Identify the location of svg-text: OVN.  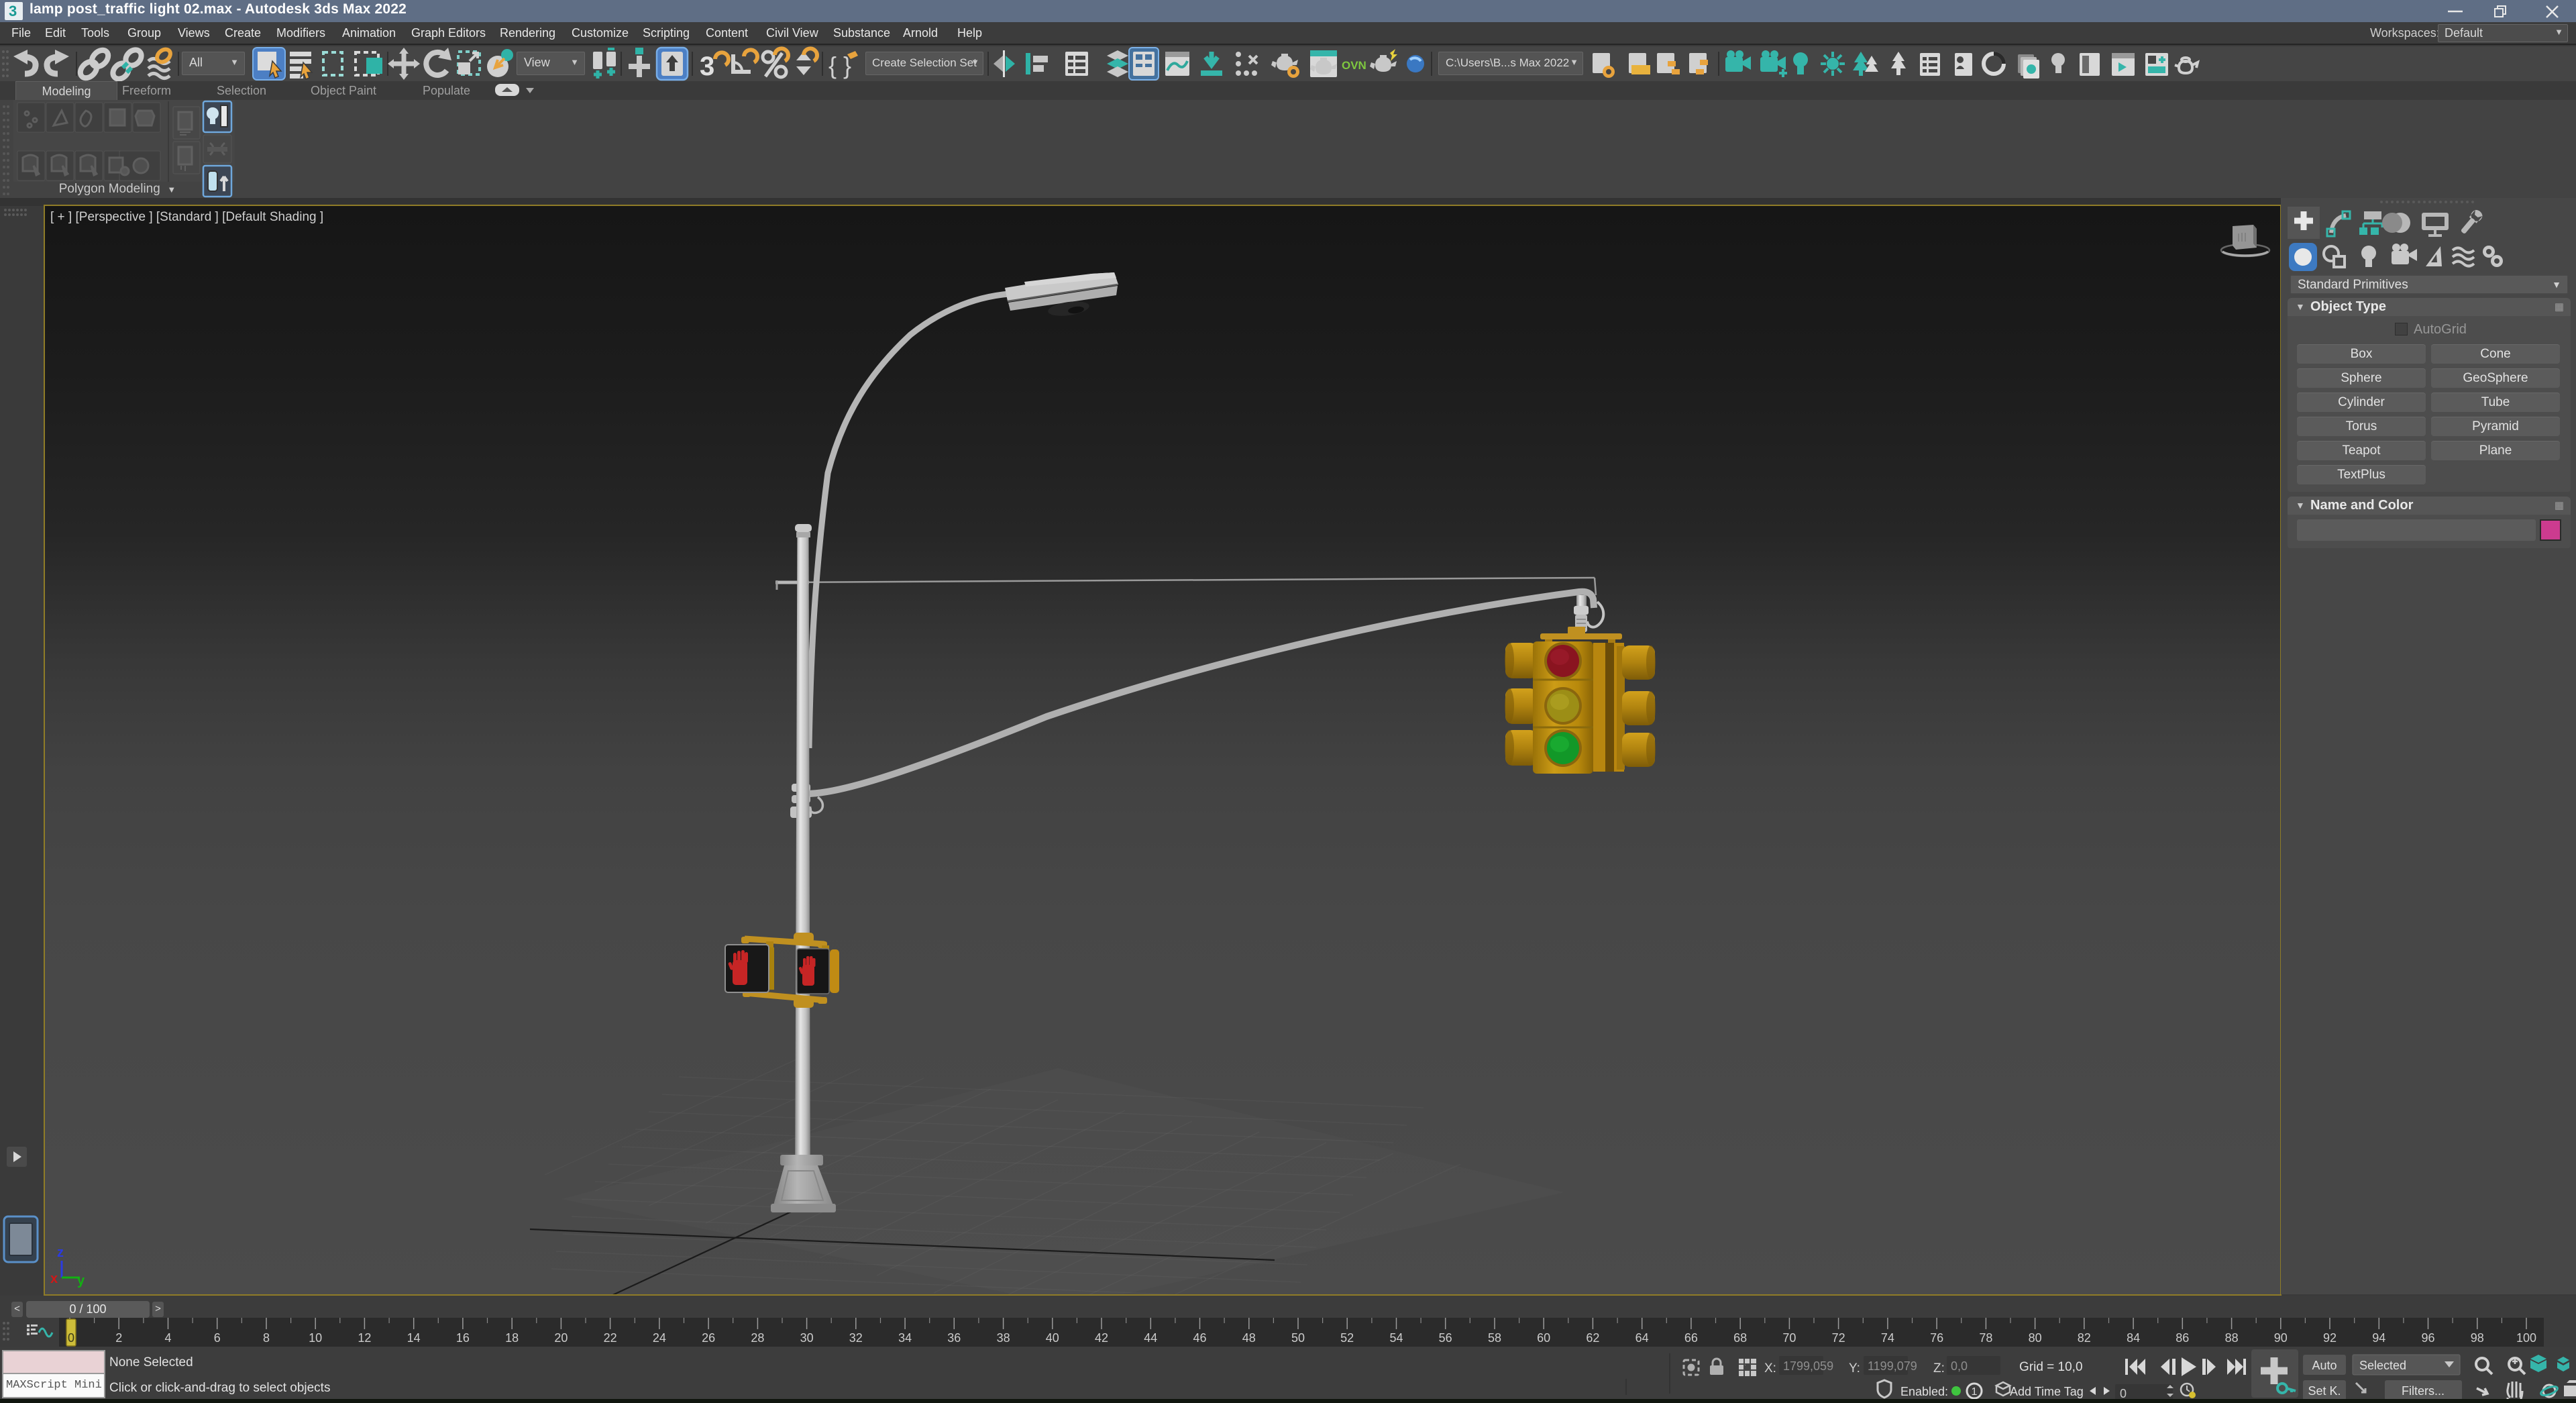
(1354, 66).